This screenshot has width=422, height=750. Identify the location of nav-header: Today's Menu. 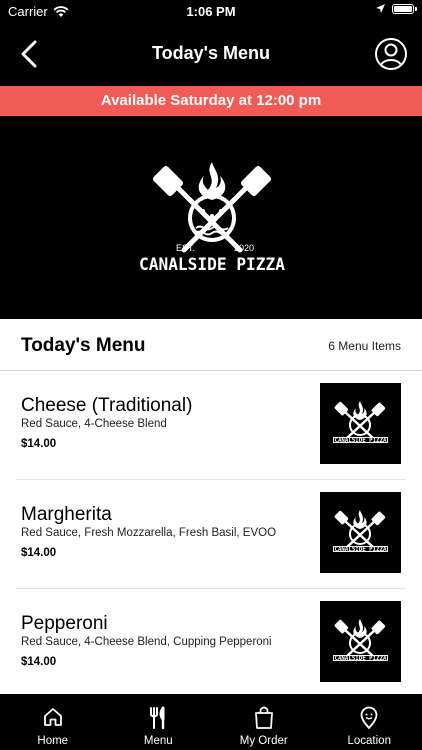
(211, 54).